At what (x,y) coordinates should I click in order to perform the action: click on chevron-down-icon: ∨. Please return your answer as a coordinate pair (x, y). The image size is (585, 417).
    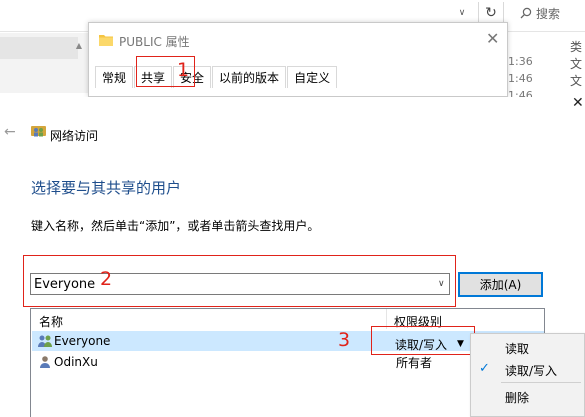
    Looking at the image, I should click on (441, 284).